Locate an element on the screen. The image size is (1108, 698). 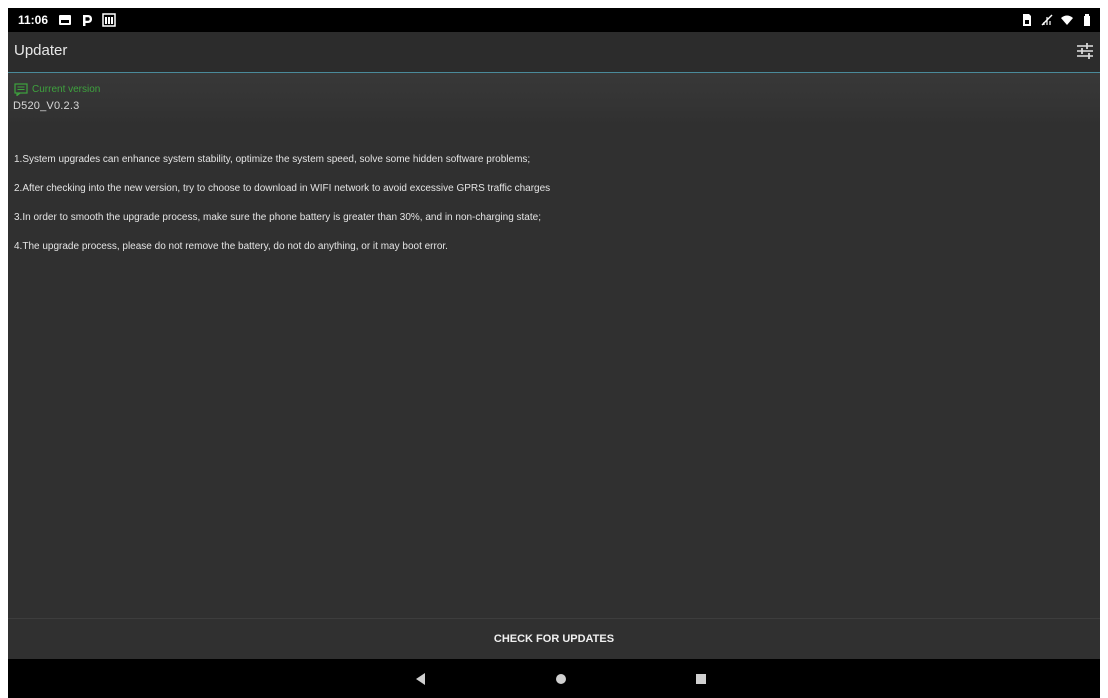
notification-icons is located at coordinates (87, 20).